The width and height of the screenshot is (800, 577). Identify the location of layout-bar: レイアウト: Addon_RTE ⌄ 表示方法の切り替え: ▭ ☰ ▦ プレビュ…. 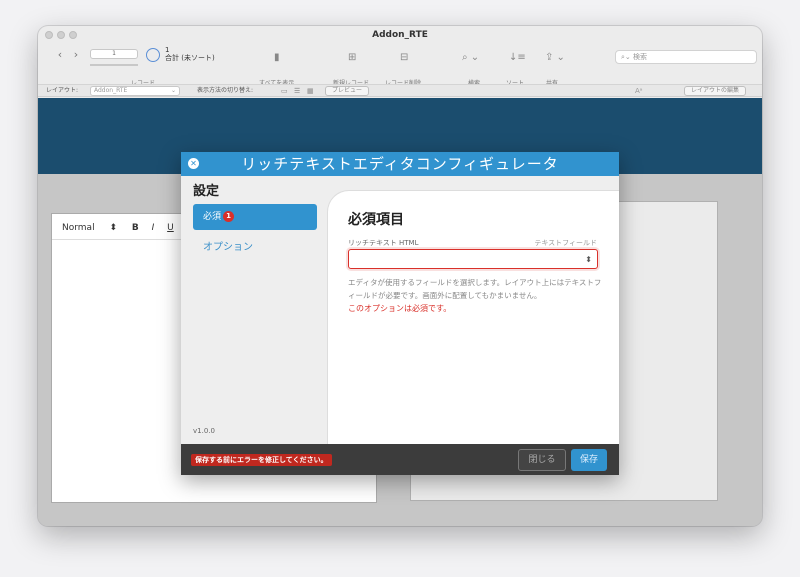
(400, 90).